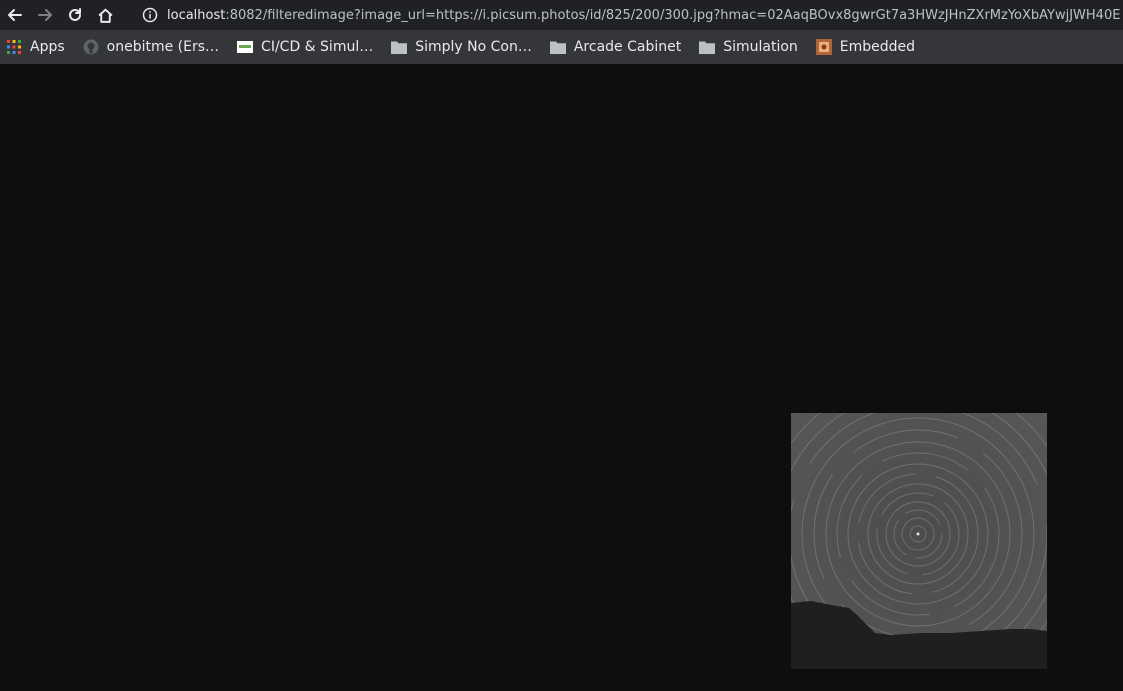  I want to click on home-button, so click(105, 15).